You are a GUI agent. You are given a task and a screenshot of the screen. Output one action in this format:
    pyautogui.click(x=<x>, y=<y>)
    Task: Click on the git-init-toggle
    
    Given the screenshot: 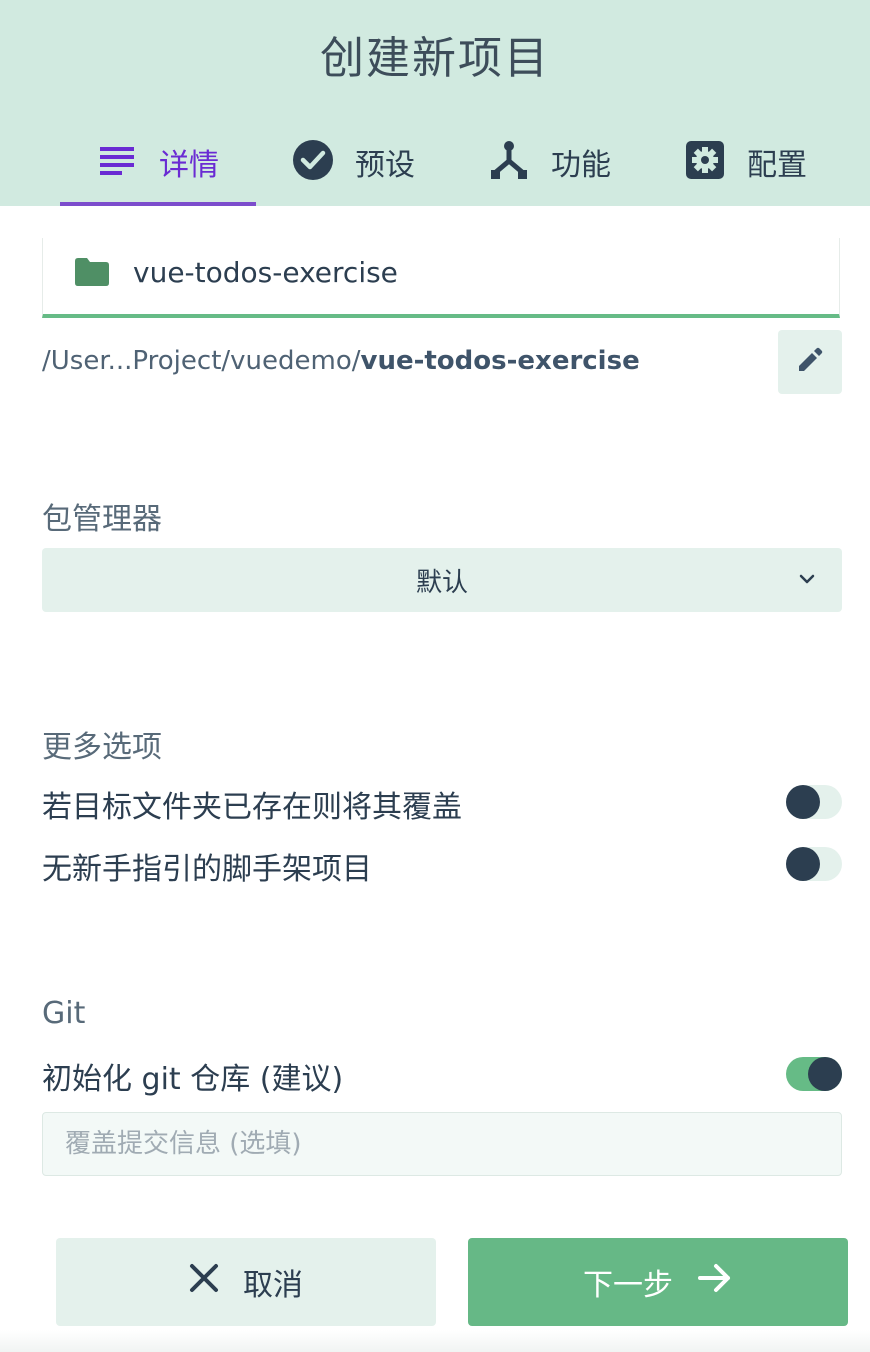 What is the action you would take?
    pyautogui.click(x=814, y=1074)
    